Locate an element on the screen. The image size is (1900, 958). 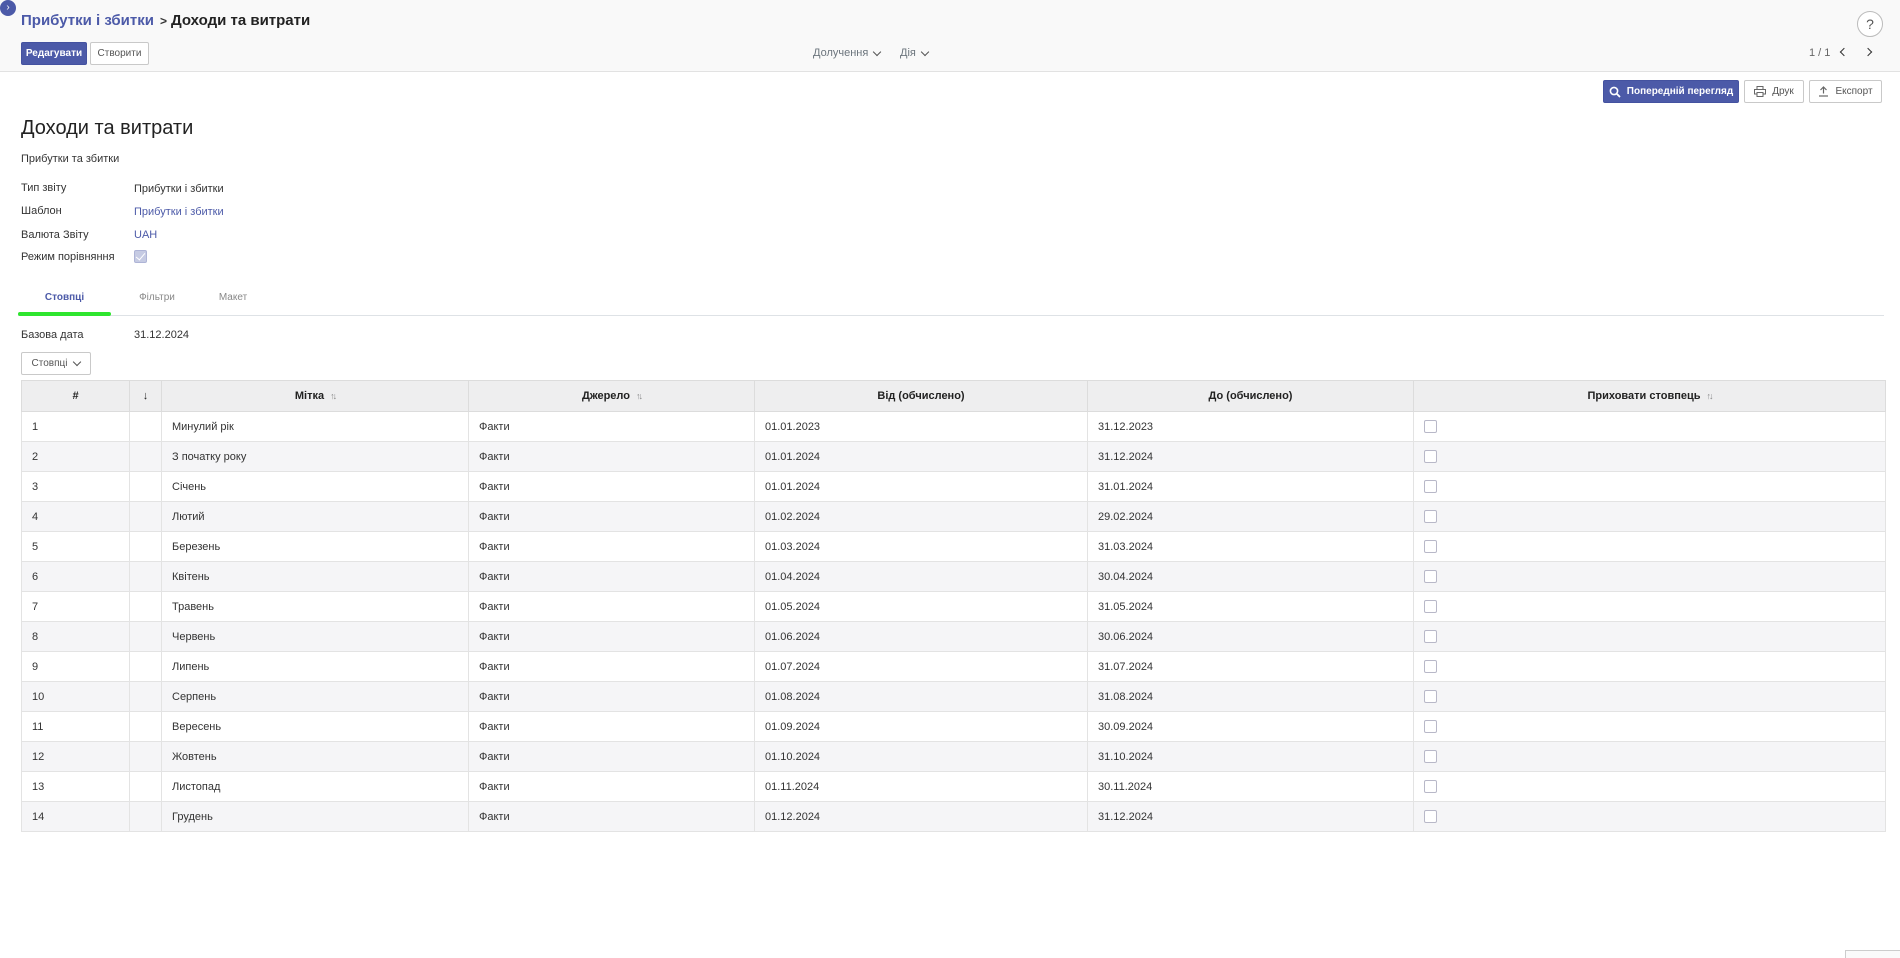
row-from-date: 01.07.2024 is located at coordinates (921, 666).